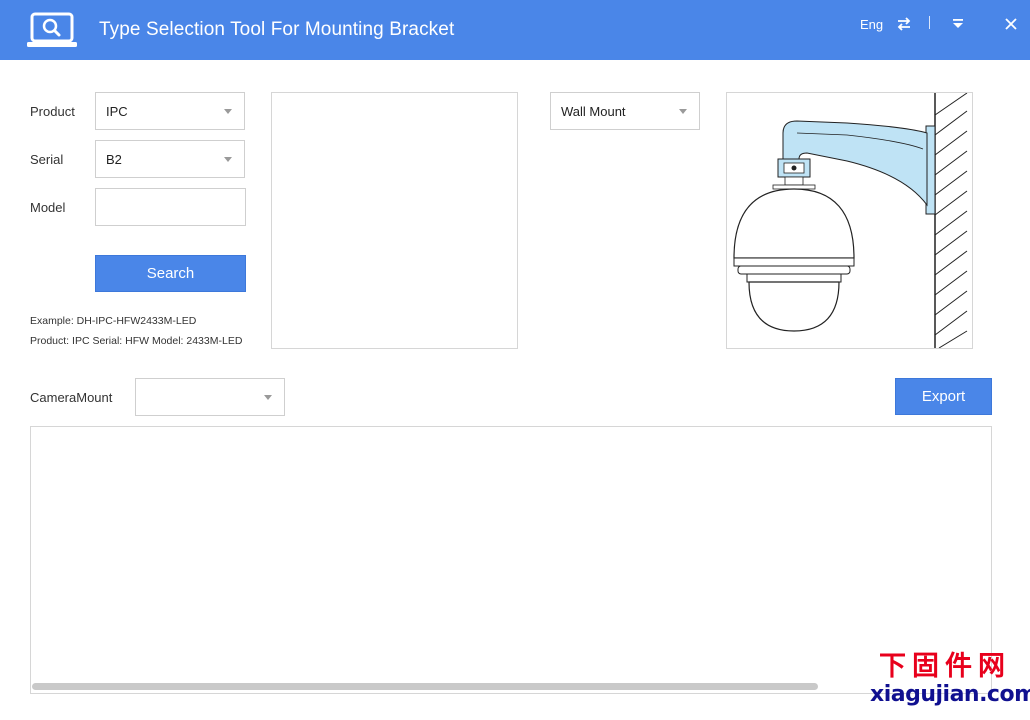 The image size is (1030, 720). What do you see at coordinates (277, 29) in the screenshot?
I see `window-title: Type Selection Tool For Mounting Bracket` at bounding box center [277, 29].